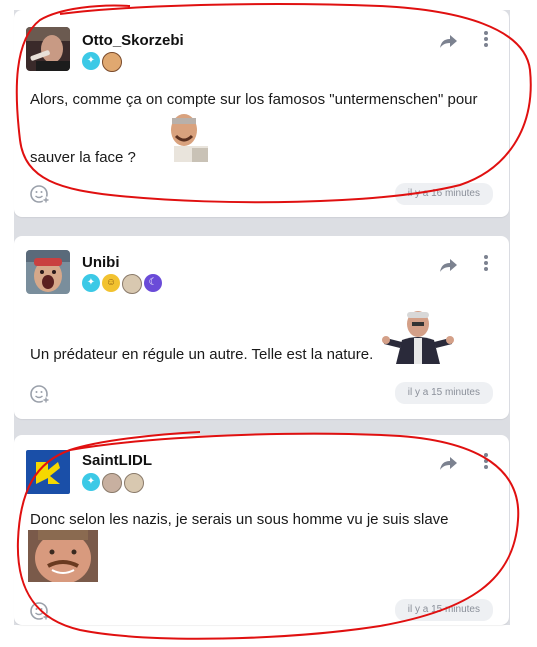 The image size is (537, 647). I want to click on badge-row: ✦ ☺ ☾, so click(122, 284).